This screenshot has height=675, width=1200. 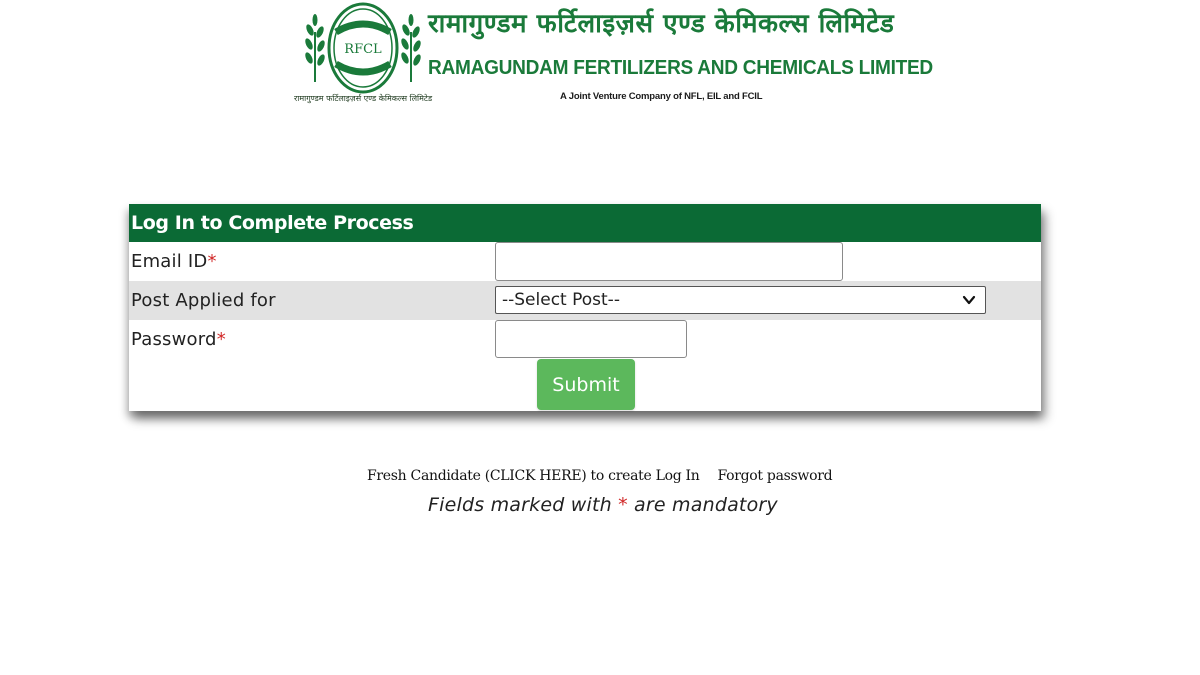 What do you see at coordinates (585, 223) in the screenshot?
I see `login-heading: Log In to Complete Process` at bounding box center [585, 223].